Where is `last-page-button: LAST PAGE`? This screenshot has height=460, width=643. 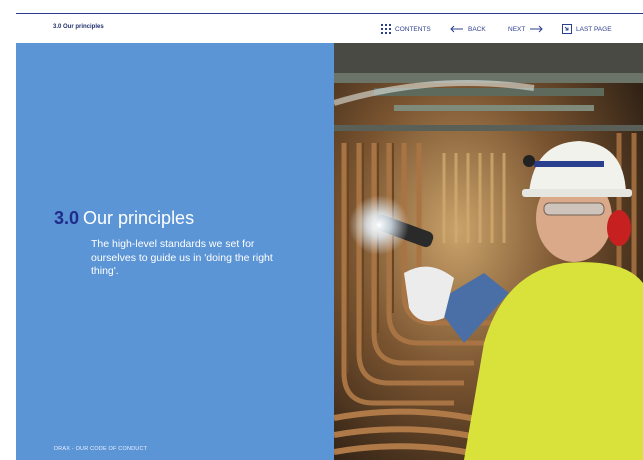 last-page-button: LAST PAGE is located at coordinates (587, 29).